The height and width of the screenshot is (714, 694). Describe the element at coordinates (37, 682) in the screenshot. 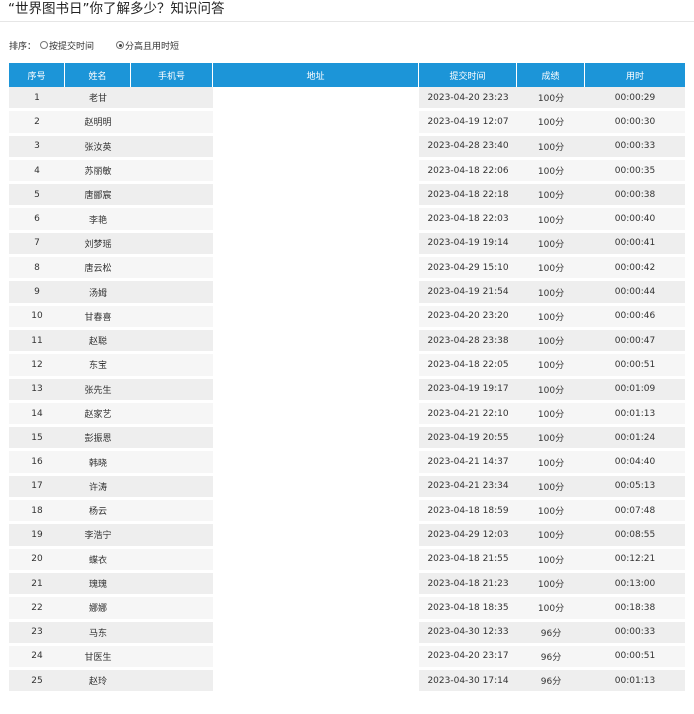

I see `cell-index: 25` at that location.